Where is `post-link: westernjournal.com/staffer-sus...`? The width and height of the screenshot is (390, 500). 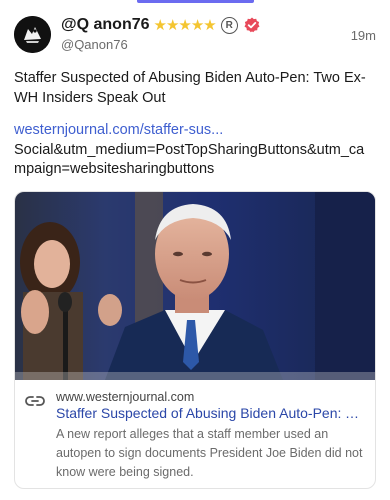 post-link: westernjournal.com/staffer-sus... is located at coordinates (195, 130).